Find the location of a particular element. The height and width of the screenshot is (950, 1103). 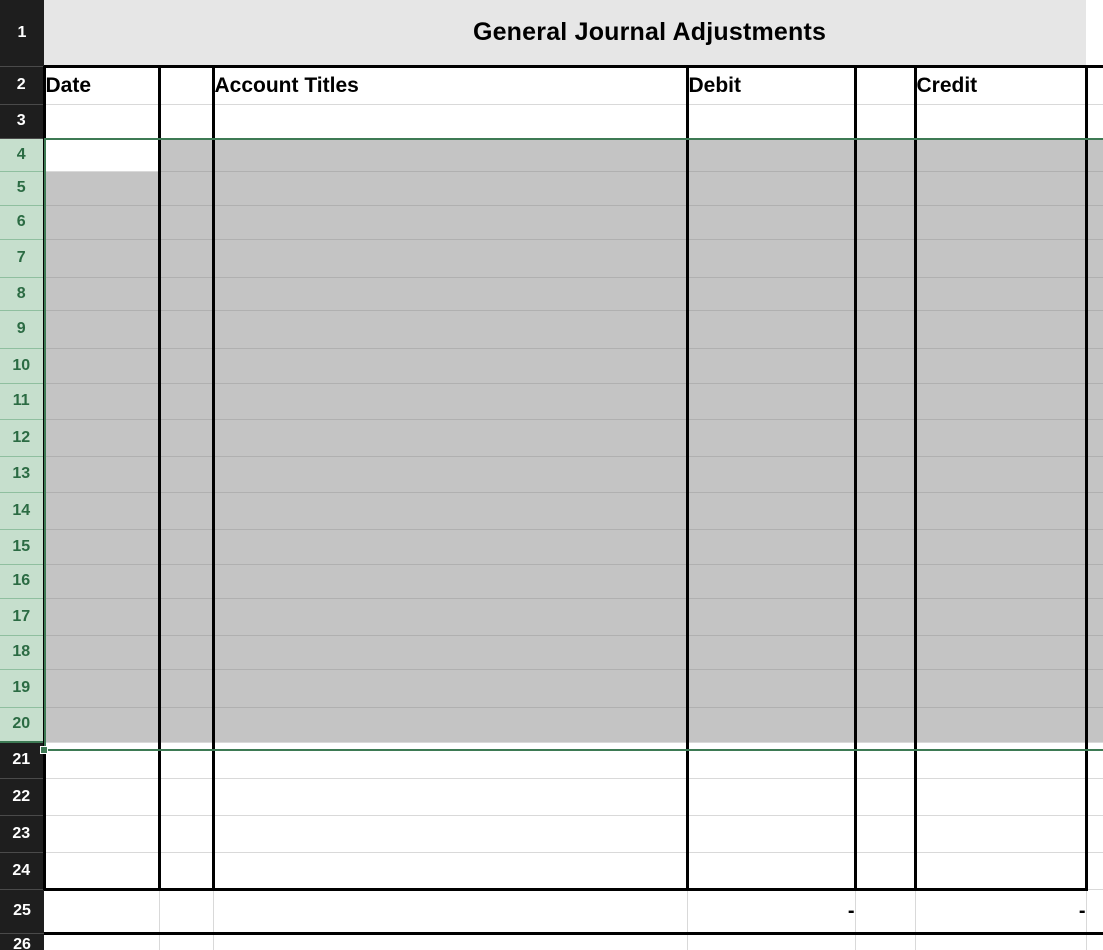

cell-D21 is located at coordinates (772, 760).